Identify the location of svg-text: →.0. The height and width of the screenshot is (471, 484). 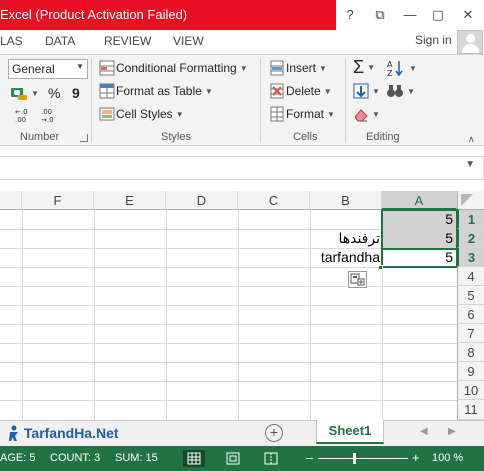
(47, 120).